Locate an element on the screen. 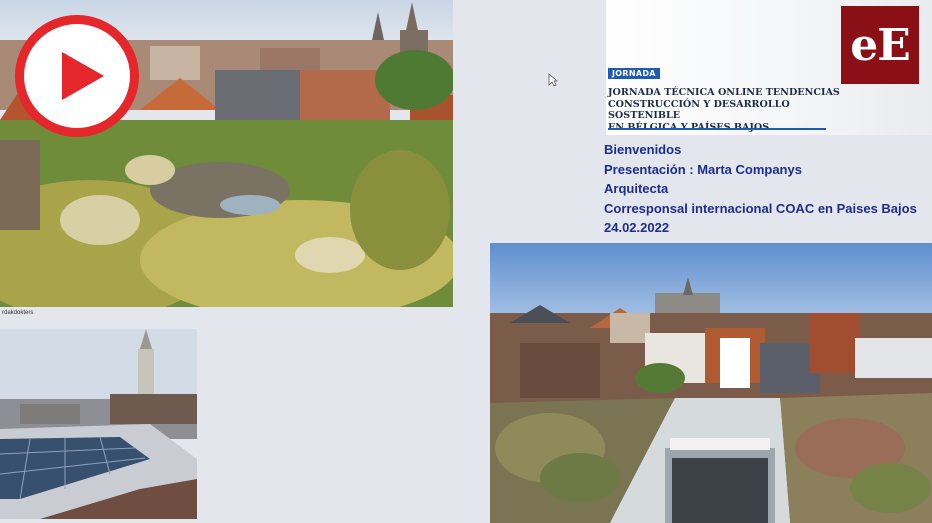 This screenshot has height=523, width=932. welcome-text: Bienvenidos is located at coordinates (643, 149).